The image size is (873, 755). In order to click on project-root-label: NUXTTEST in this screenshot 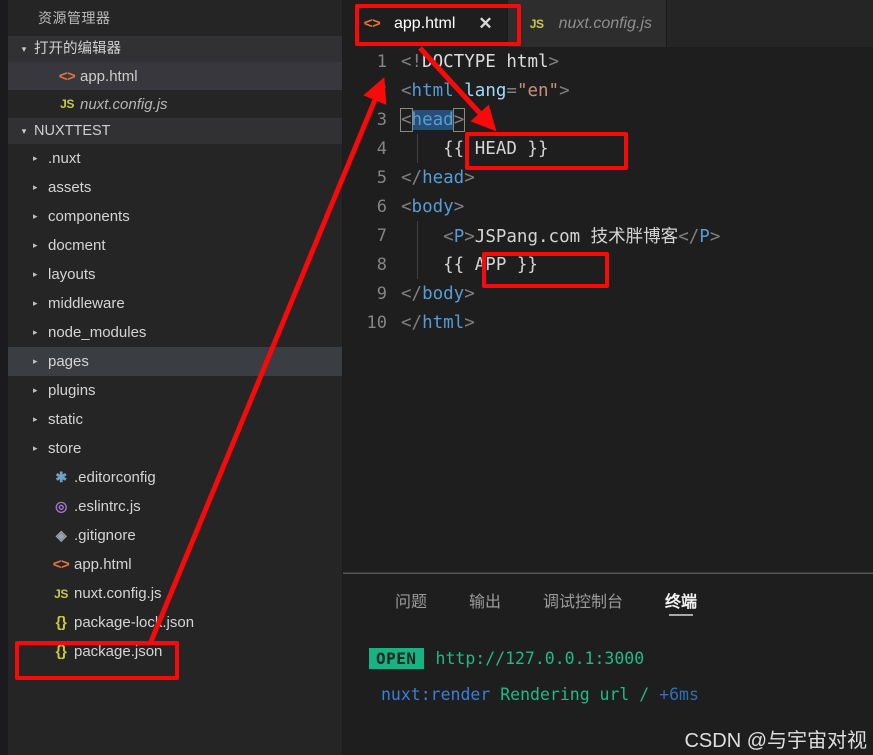, I will do `click(72, 131)`.